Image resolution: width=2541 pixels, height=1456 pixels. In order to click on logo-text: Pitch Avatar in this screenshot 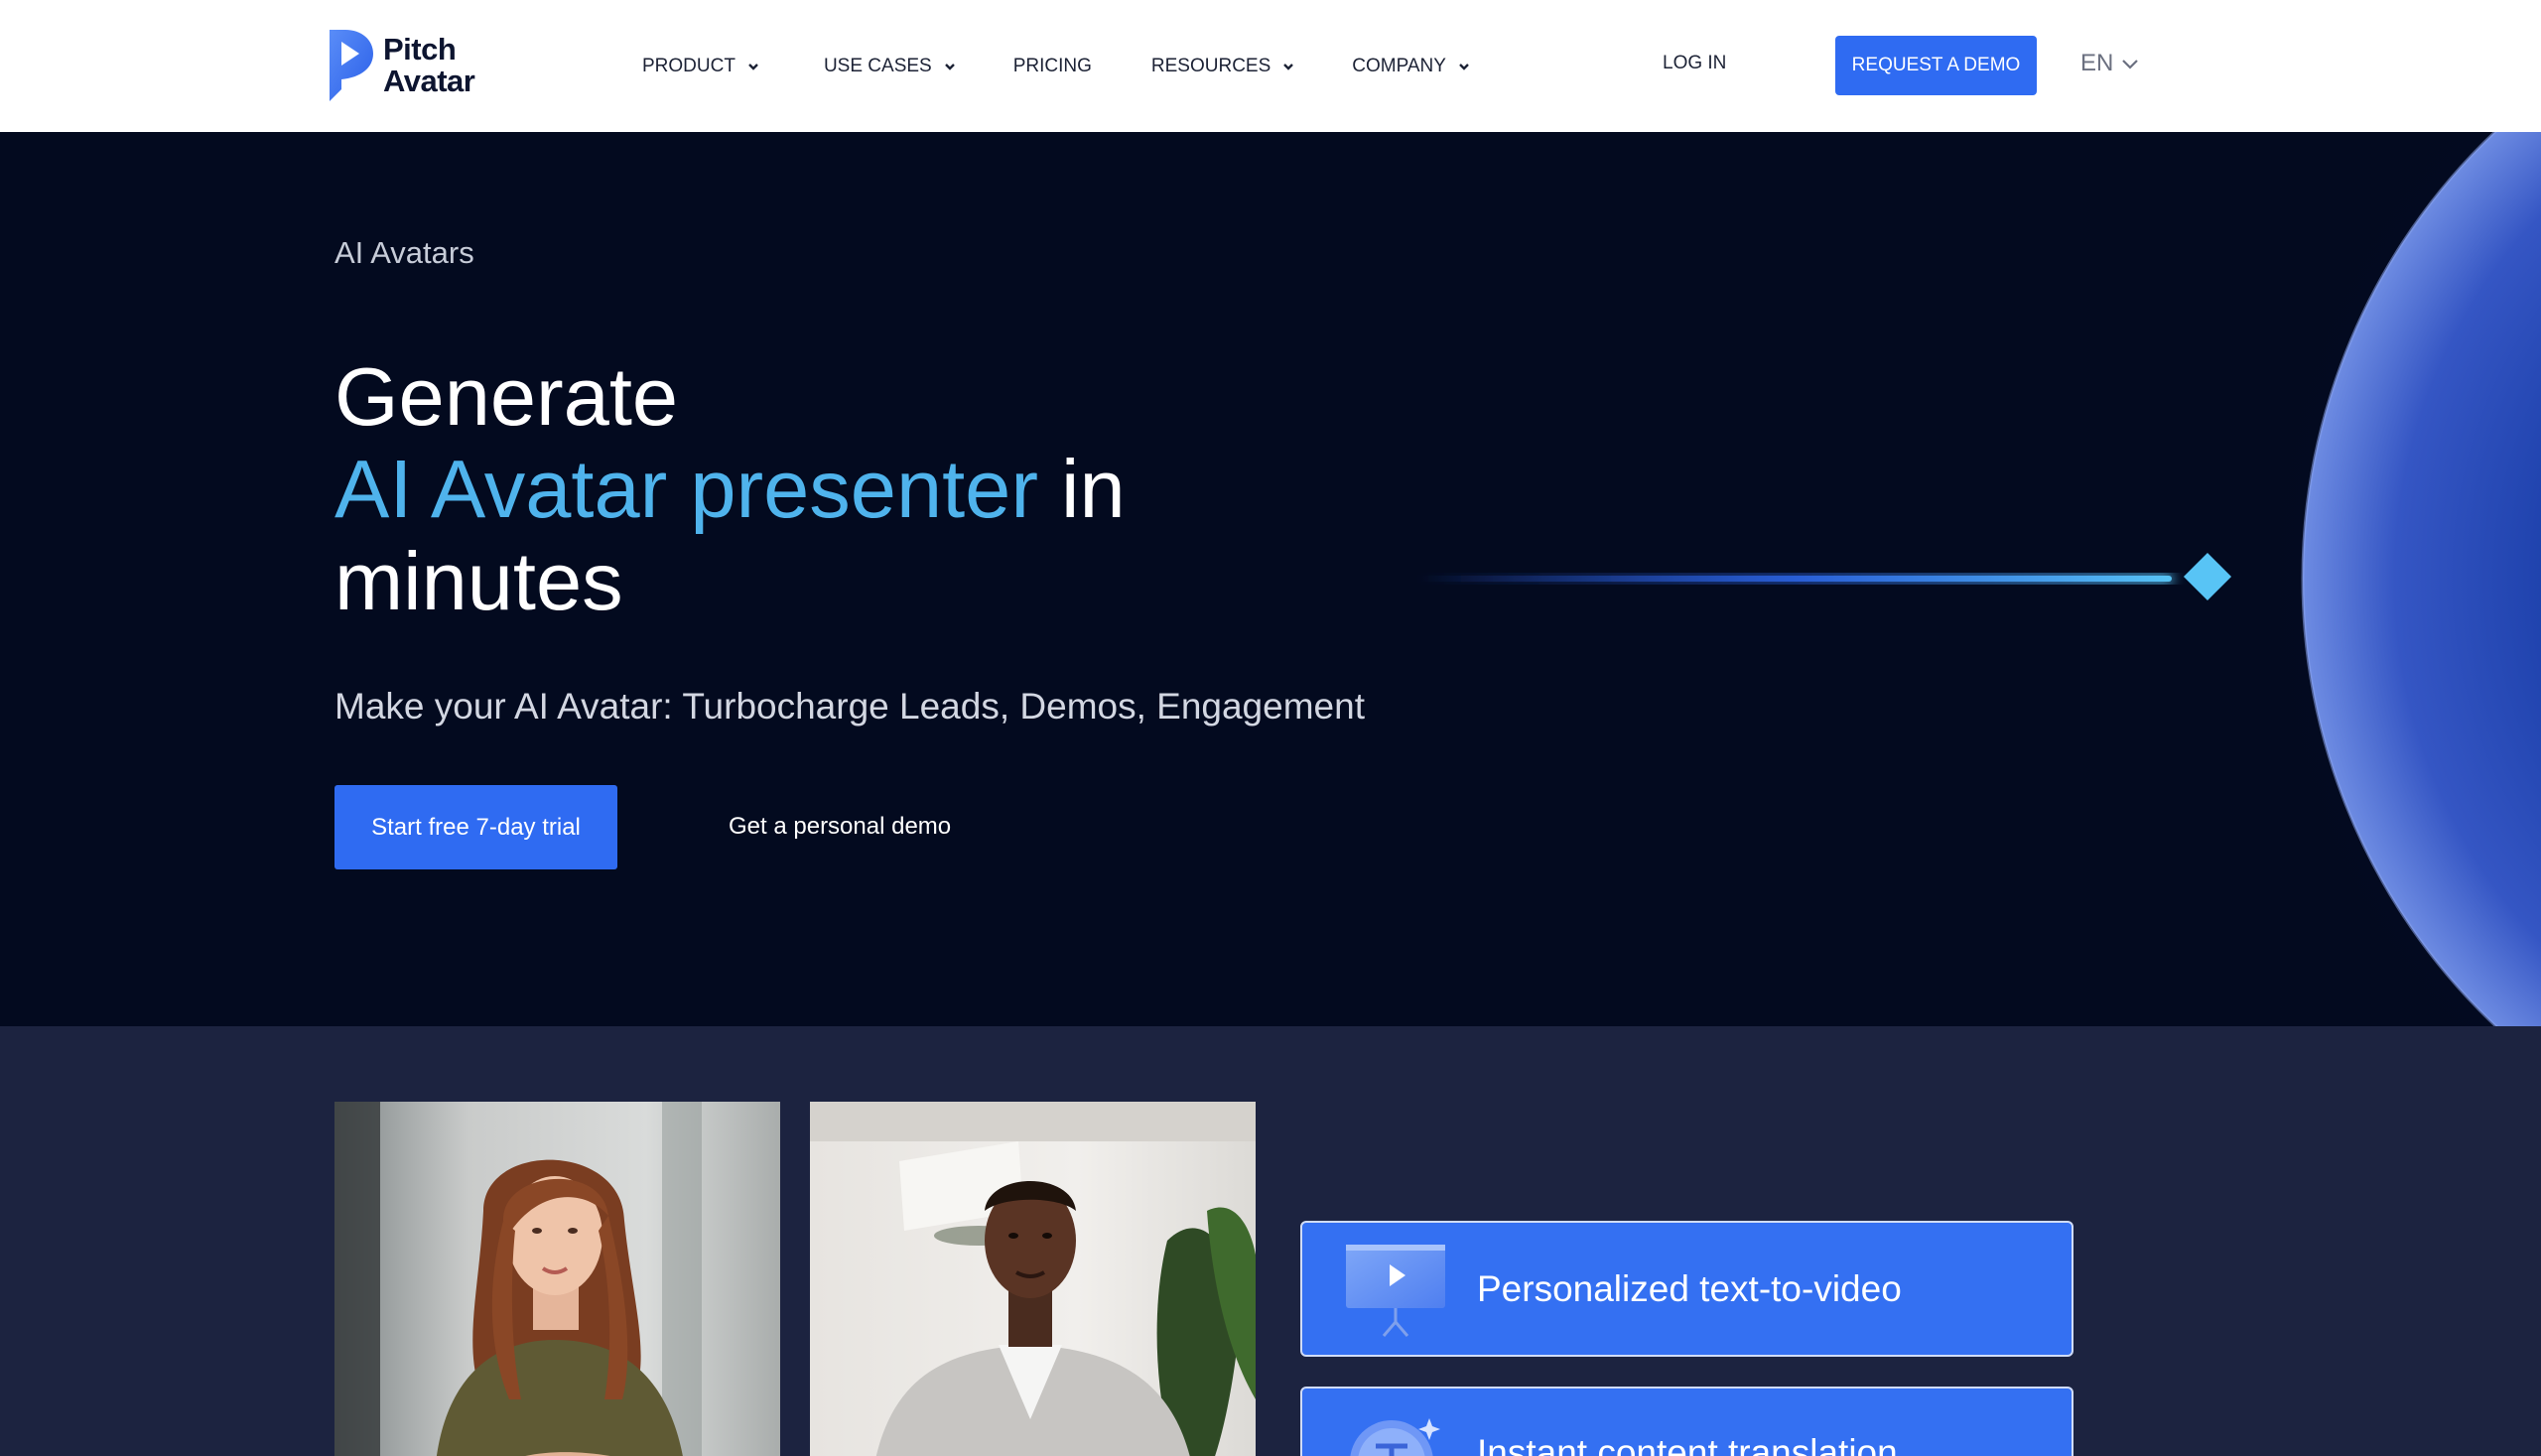, I will do `click(429, 65)`.